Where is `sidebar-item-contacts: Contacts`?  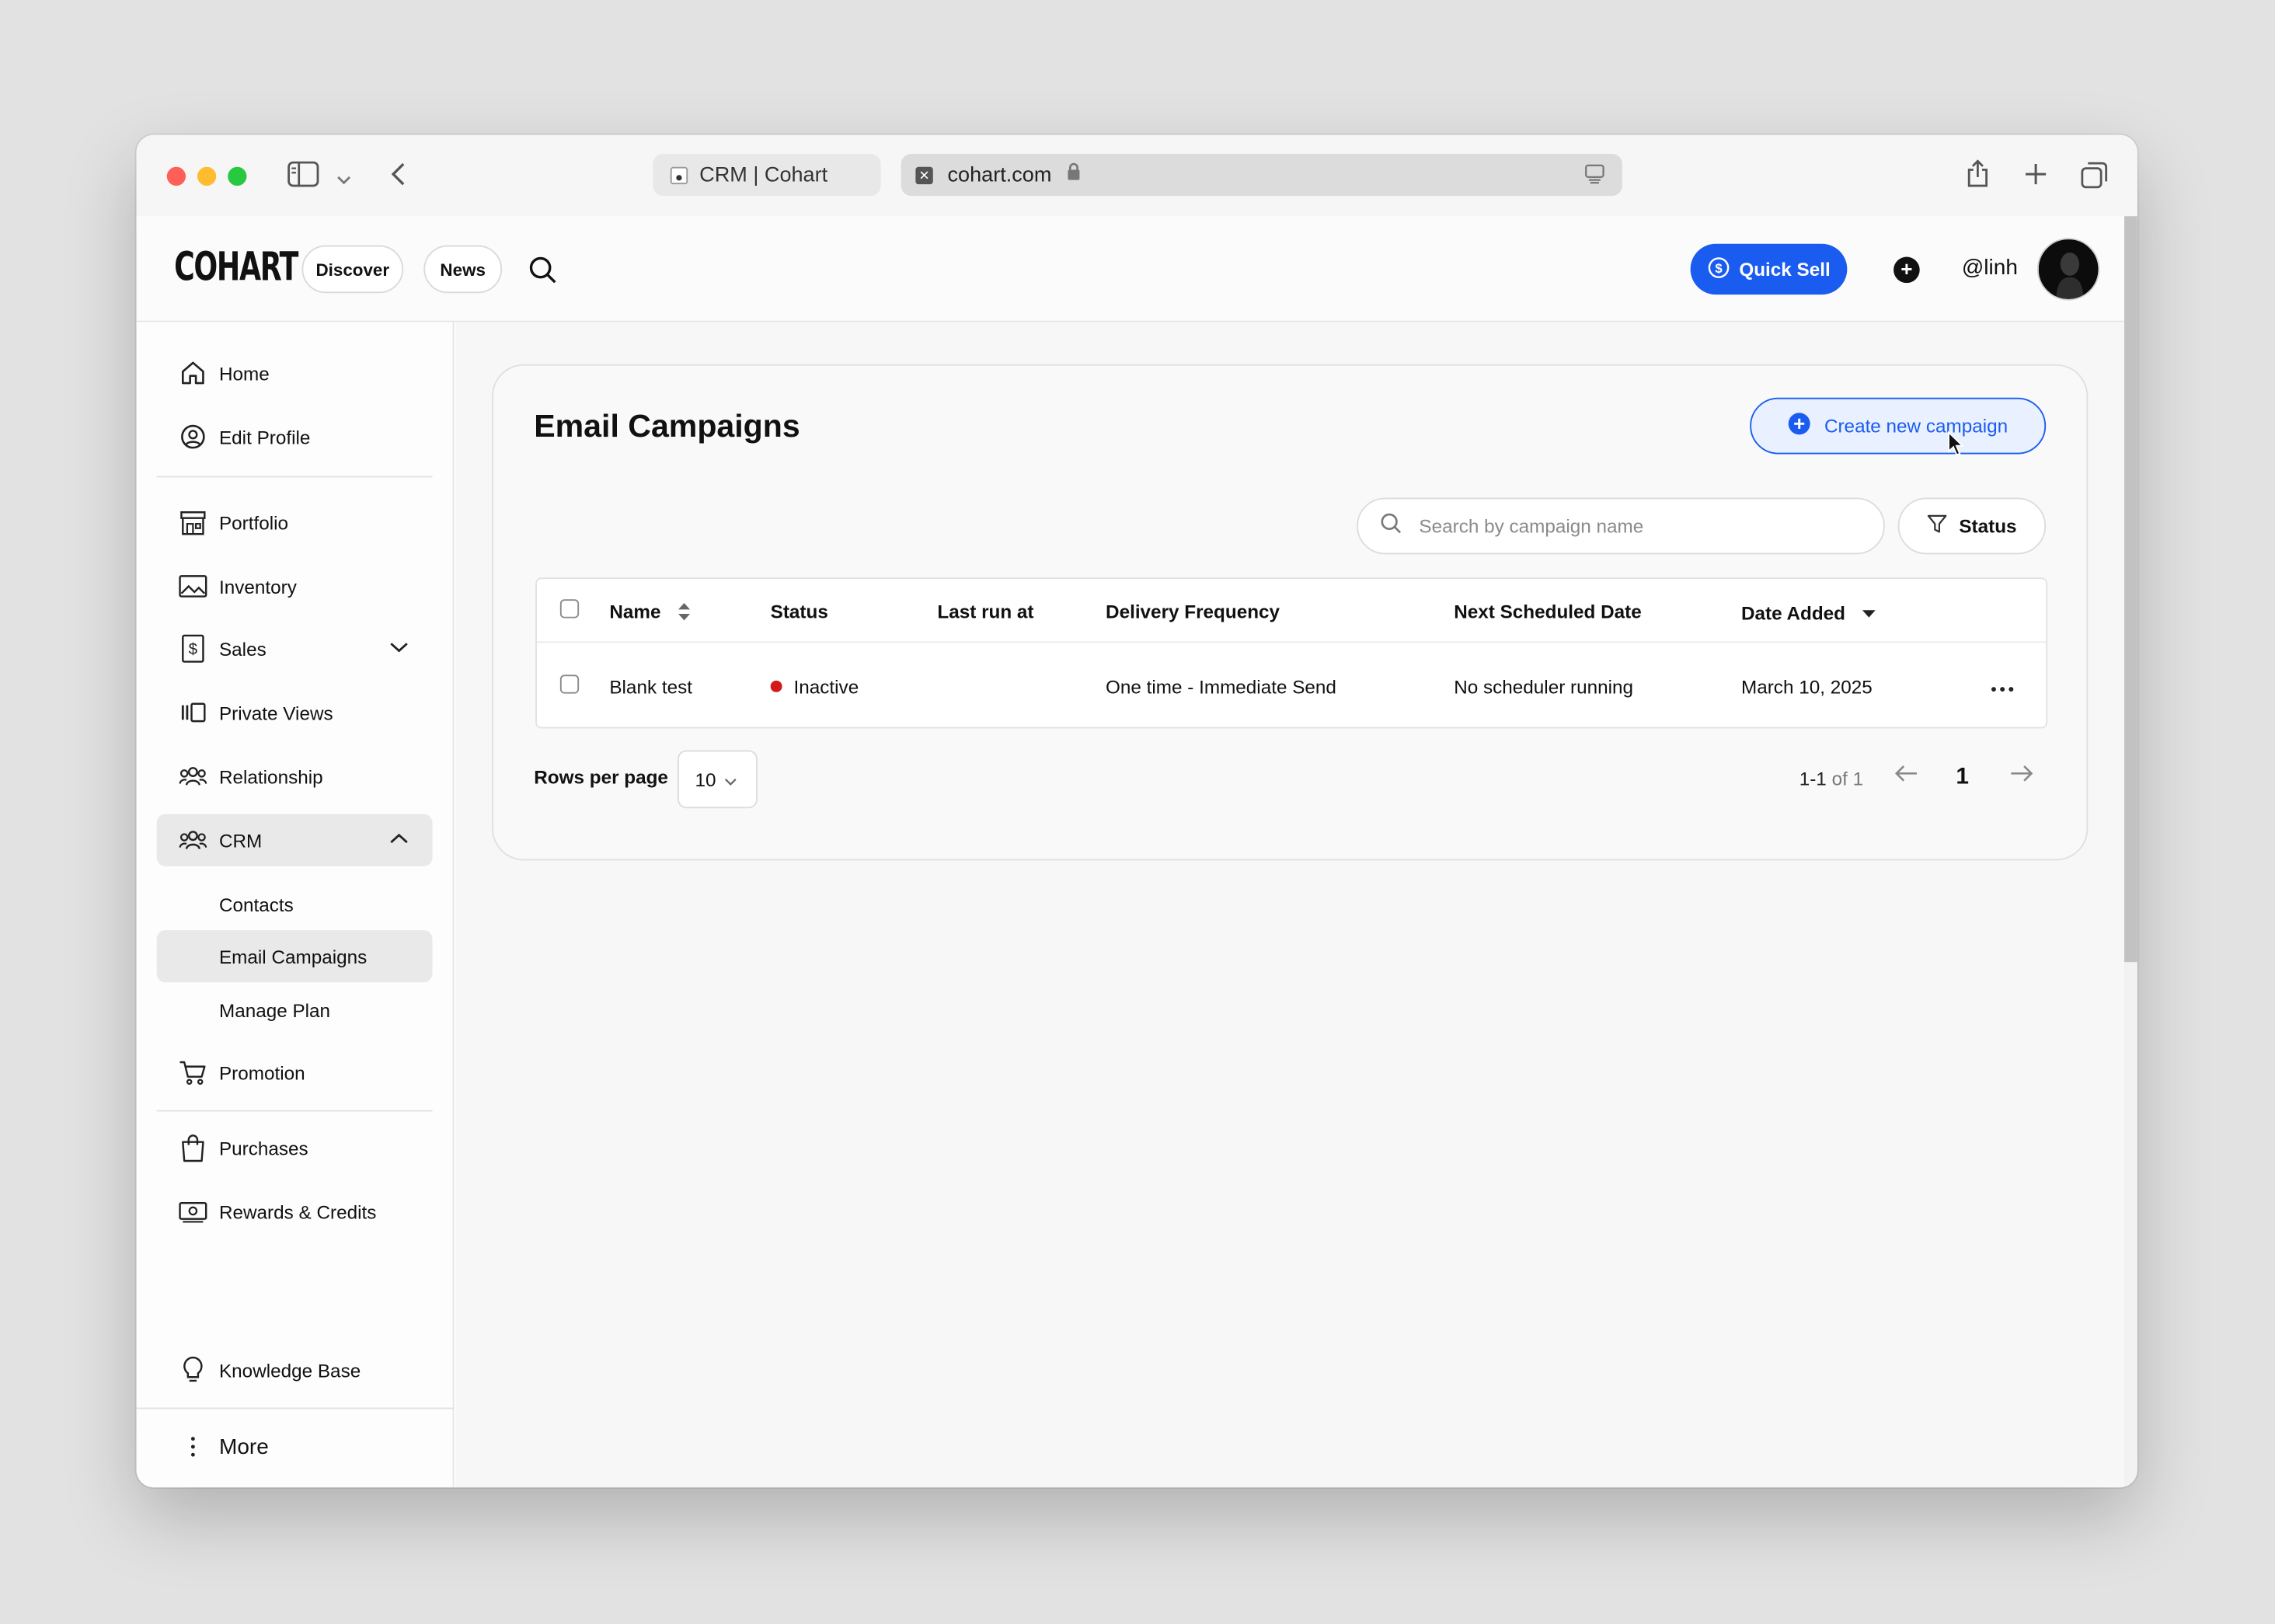 sidebar-item-contacts: Contacts is located at coordinates (295, 904).